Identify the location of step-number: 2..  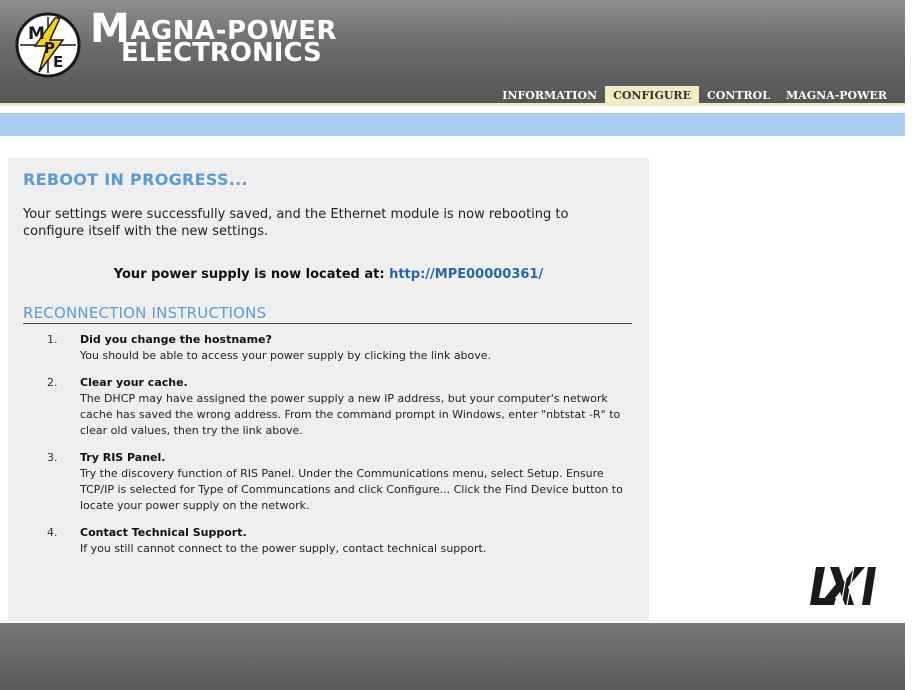
(52, 382).